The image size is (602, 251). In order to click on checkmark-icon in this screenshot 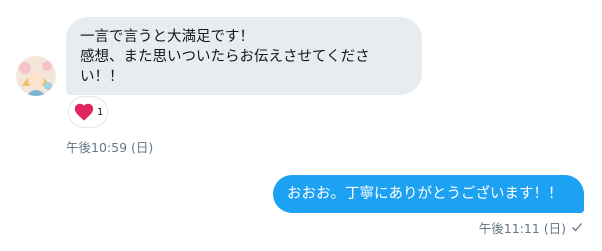, I will do `click(577, 227)`.